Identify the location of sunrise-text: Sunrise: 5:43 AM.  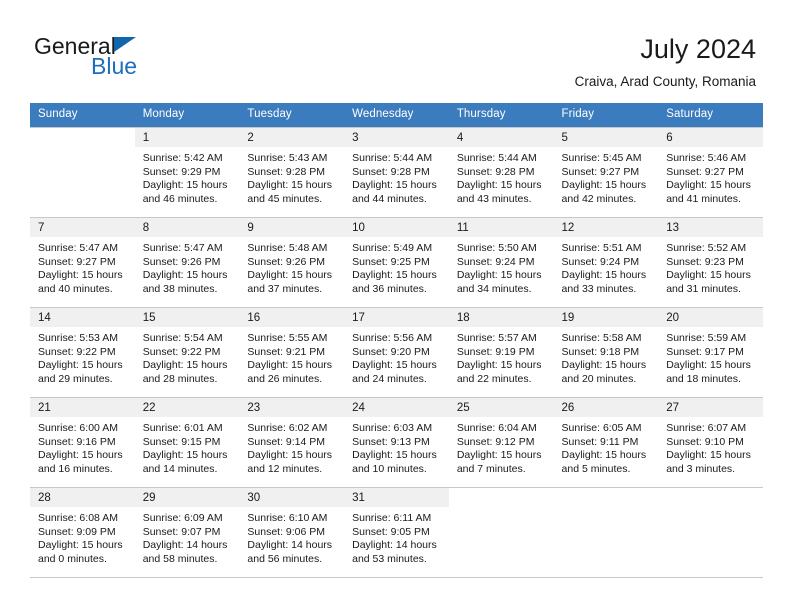
(287, 158).